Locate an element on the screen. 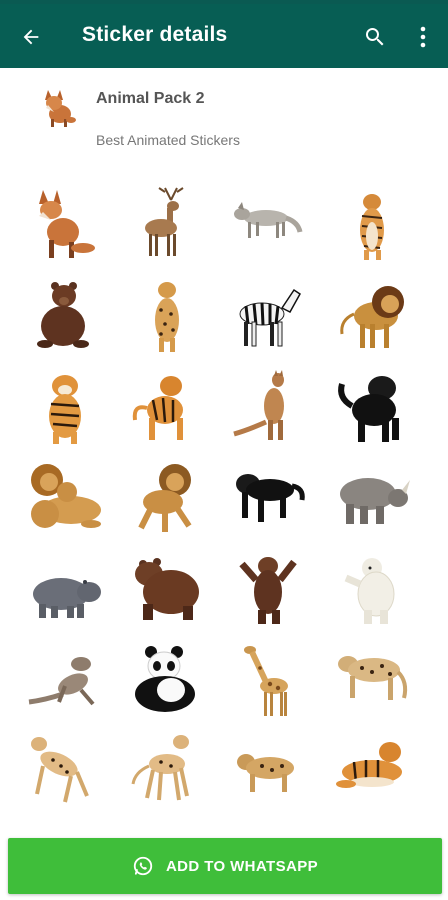 Image resolution: width=448 pixels, height=900 pixels. sticker-wolf is located at coordinates (268, 224).